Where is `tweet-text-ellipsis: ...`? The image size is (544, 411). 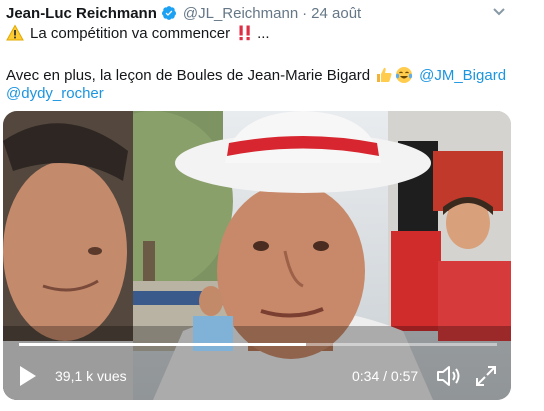 tweet-text-ellipsis: ... is located at coordinates (263, 33).